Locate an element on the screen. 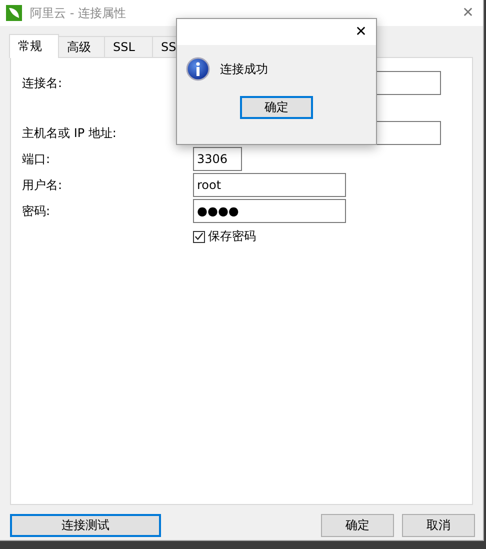 The width and height of the screenshot is (486, 549). field-label: 密码: is located at coordinates (37, 211).